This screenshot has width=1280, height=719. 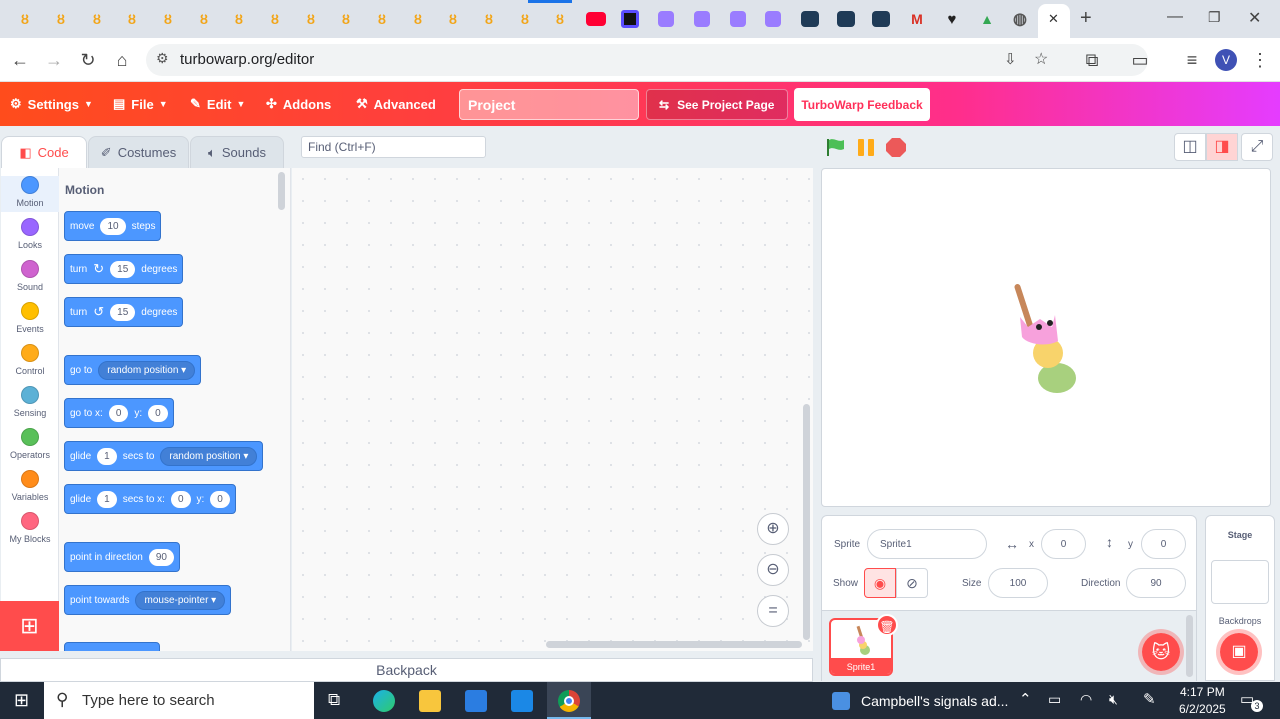 What do you see at coordinates (30, 528) in the screenshot?
I see `category-my-blocks: My Blocks` at bounding box center [30, 528].